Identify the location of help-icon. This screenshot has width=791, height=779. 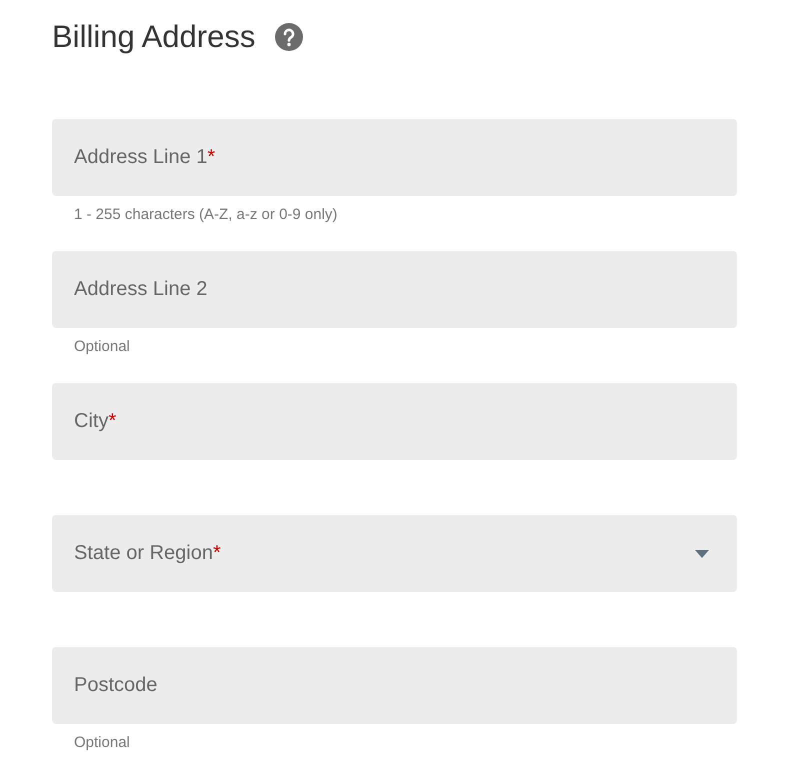
(289, 37).